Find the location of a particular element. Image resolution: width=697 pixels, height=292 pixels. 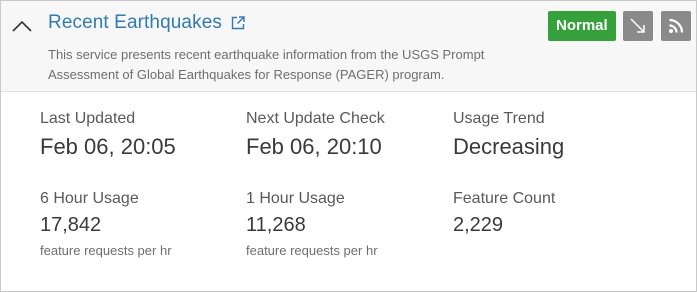

stat-label: Last Updated is located at coordinates (88, 118).